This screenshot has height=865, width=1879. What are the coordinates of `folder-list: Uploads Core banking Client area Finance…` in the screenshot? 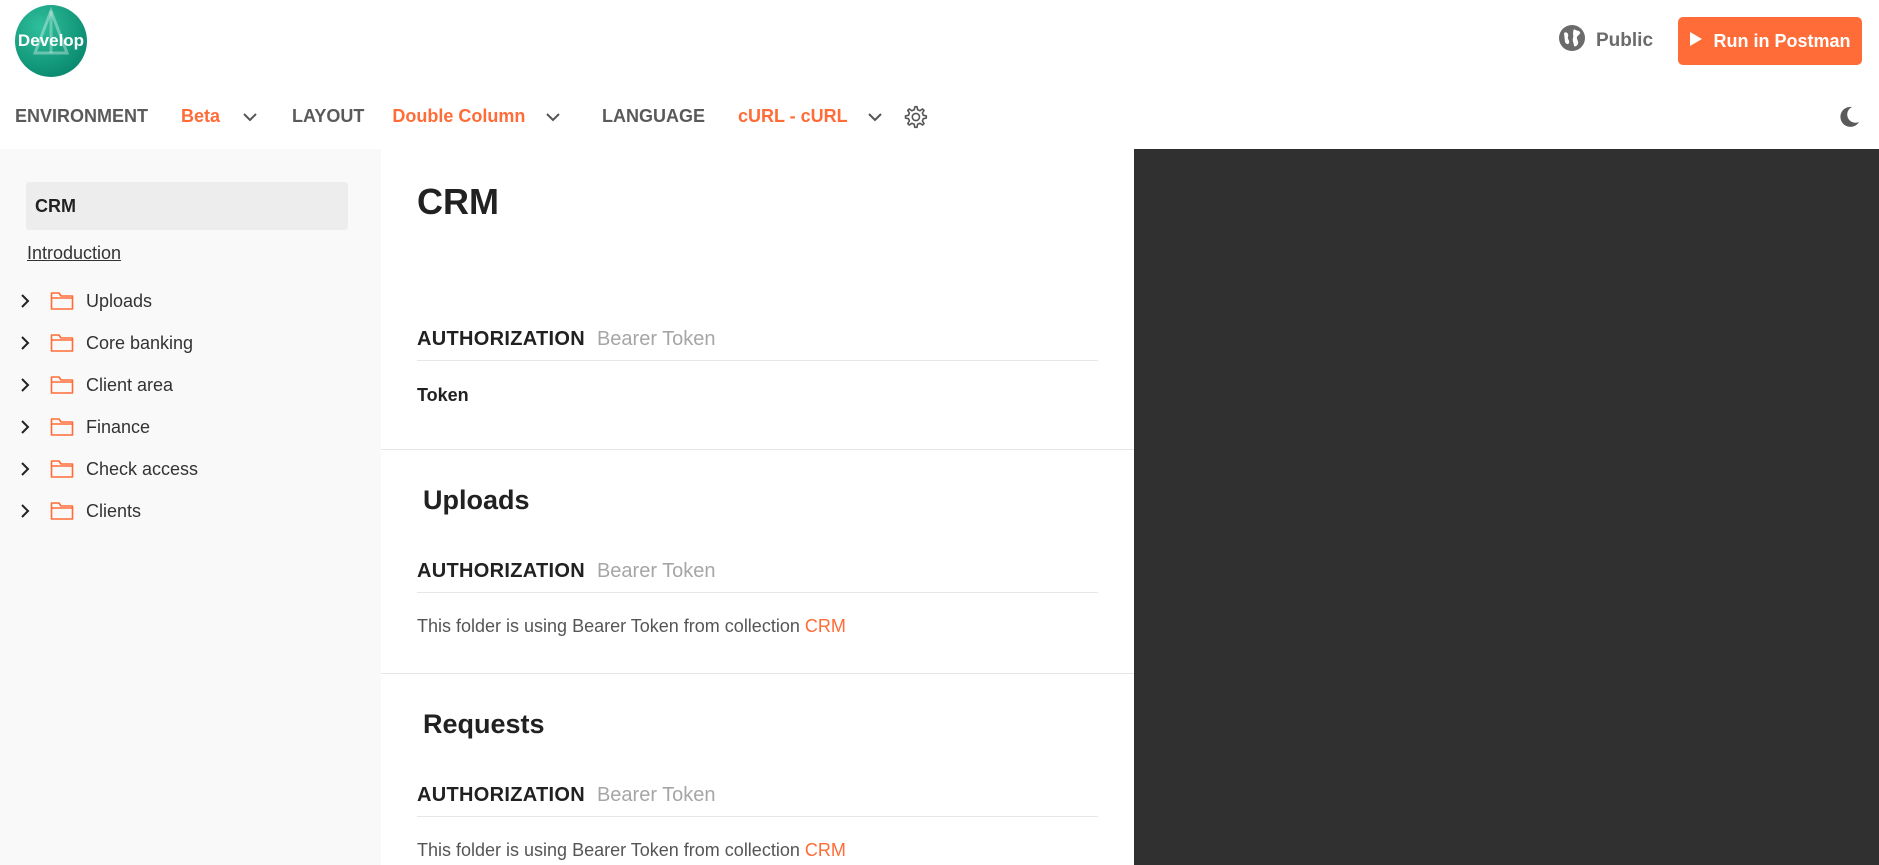 It's located at (190, 406).